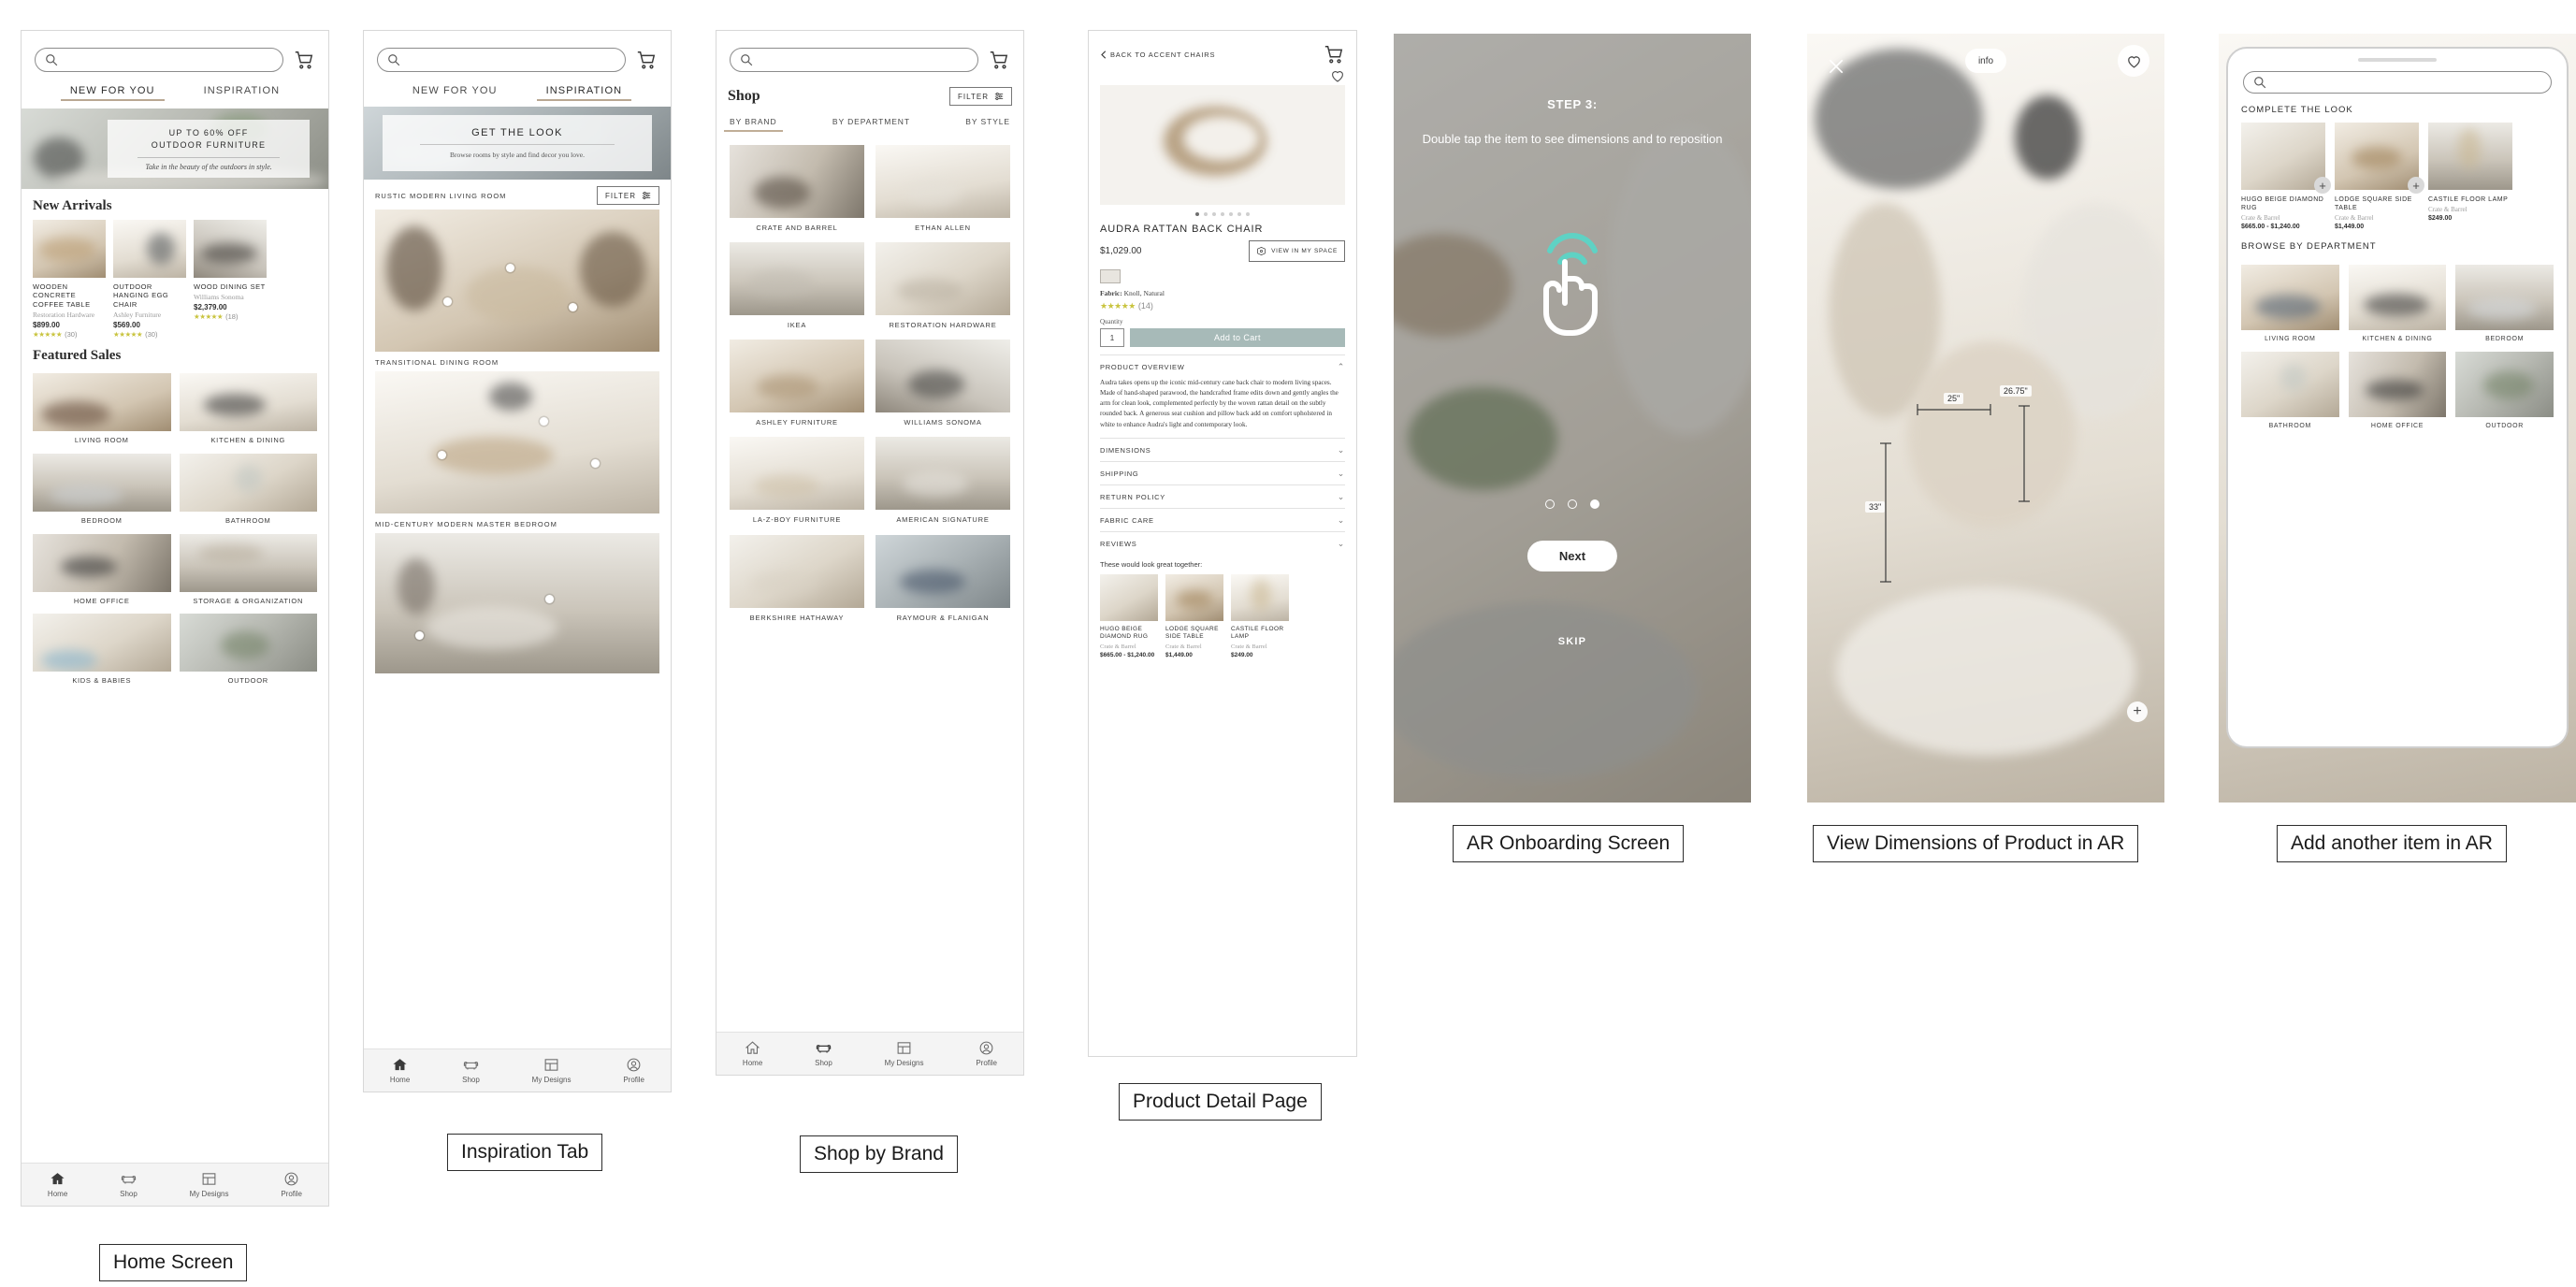 This screenshot has height=1287, width=2576. I want to click on category-card-bathroom: BATHROOM, so click(248, 489).